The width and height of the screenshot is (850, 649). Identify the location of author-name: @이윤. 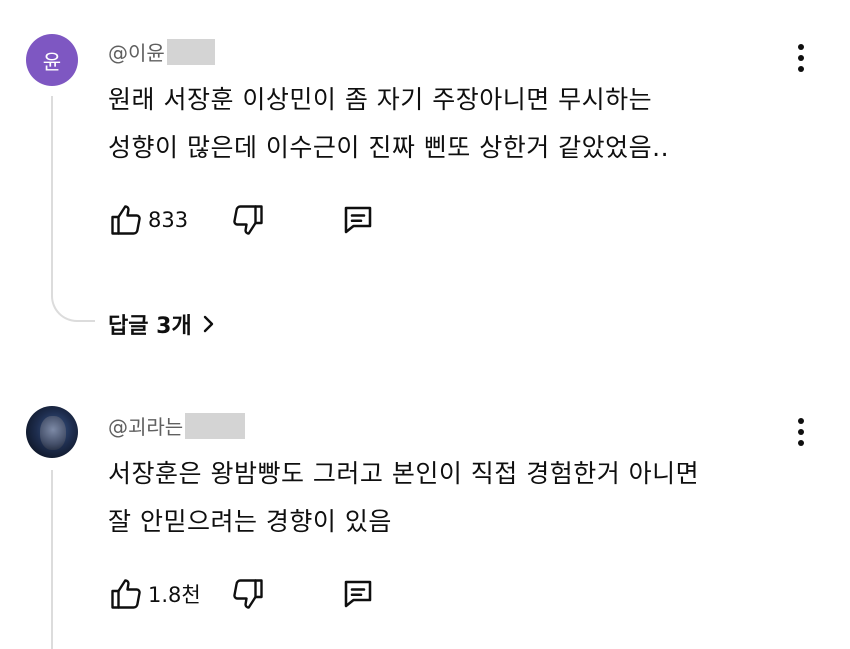
(136, 51).